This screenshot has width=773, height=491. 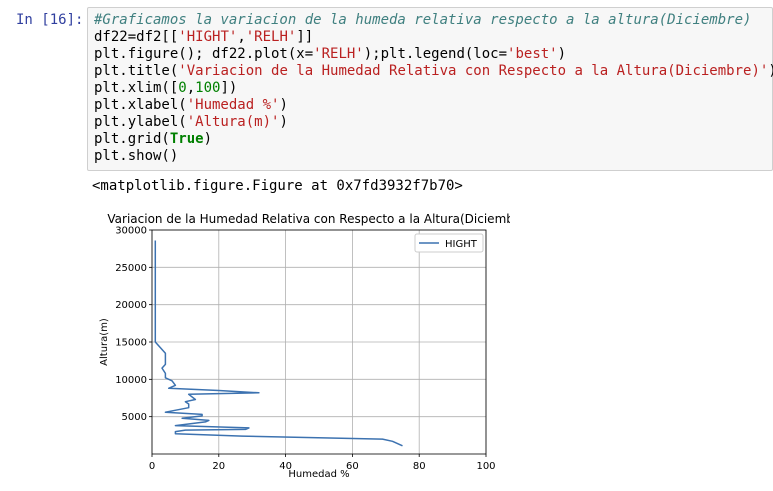 I want to click on code-token: plt.title(, so click(x=136, y=71).